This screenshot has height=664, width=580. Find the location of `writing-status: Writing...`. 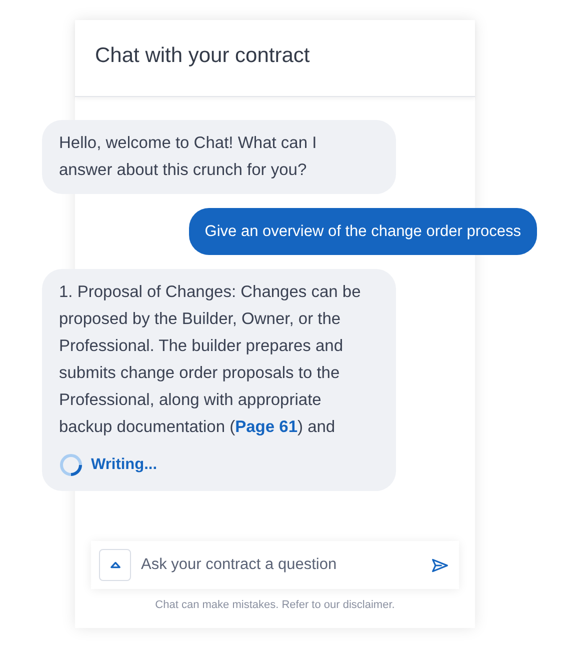

writing-status: Writing... is located at coordinates (124, 465).